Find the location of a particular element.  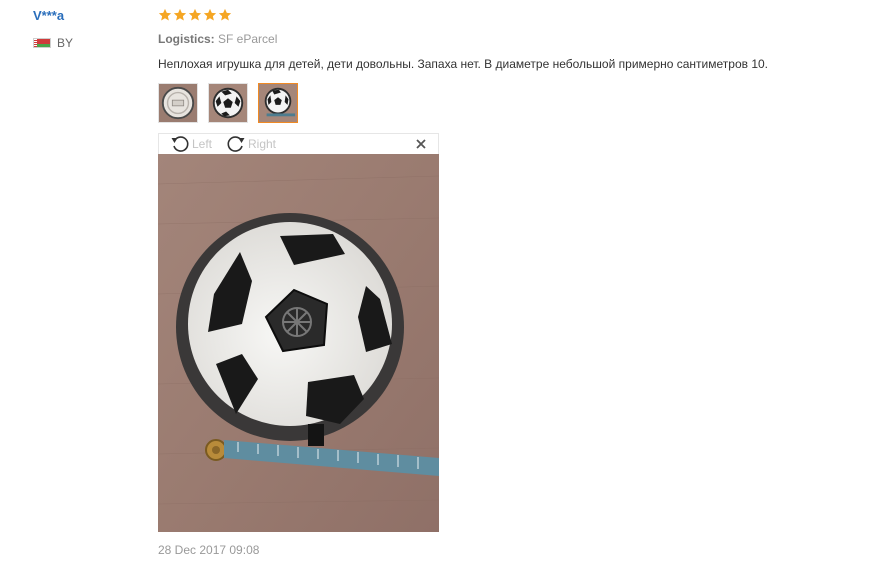

reviewer-country: BY is located at coordinates (53, 43).